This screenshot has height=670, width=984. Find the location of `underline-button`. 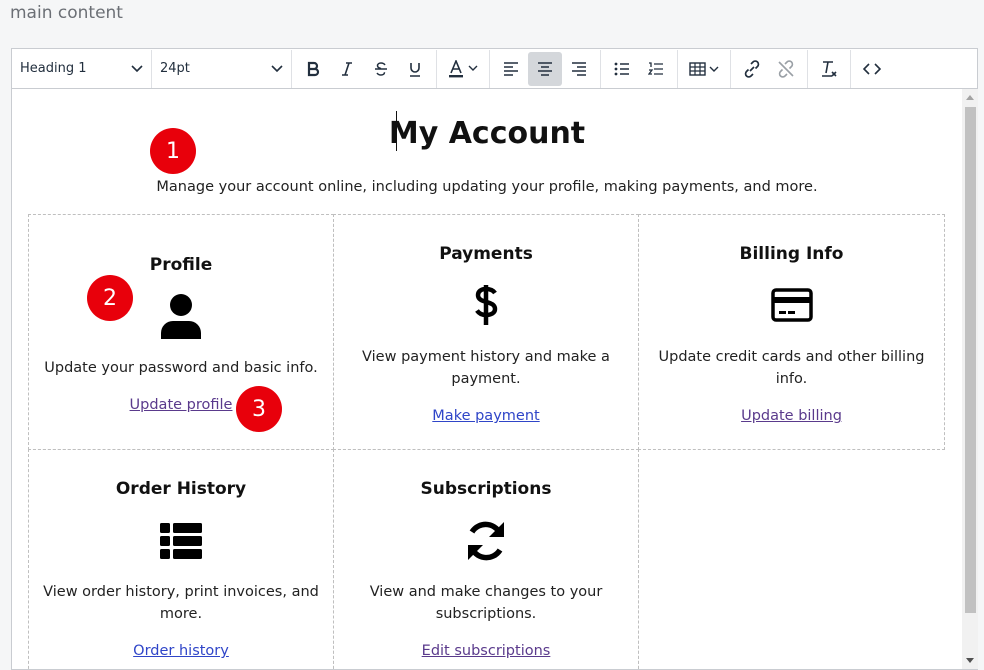

underline-button is located at coordinates (415, 69).